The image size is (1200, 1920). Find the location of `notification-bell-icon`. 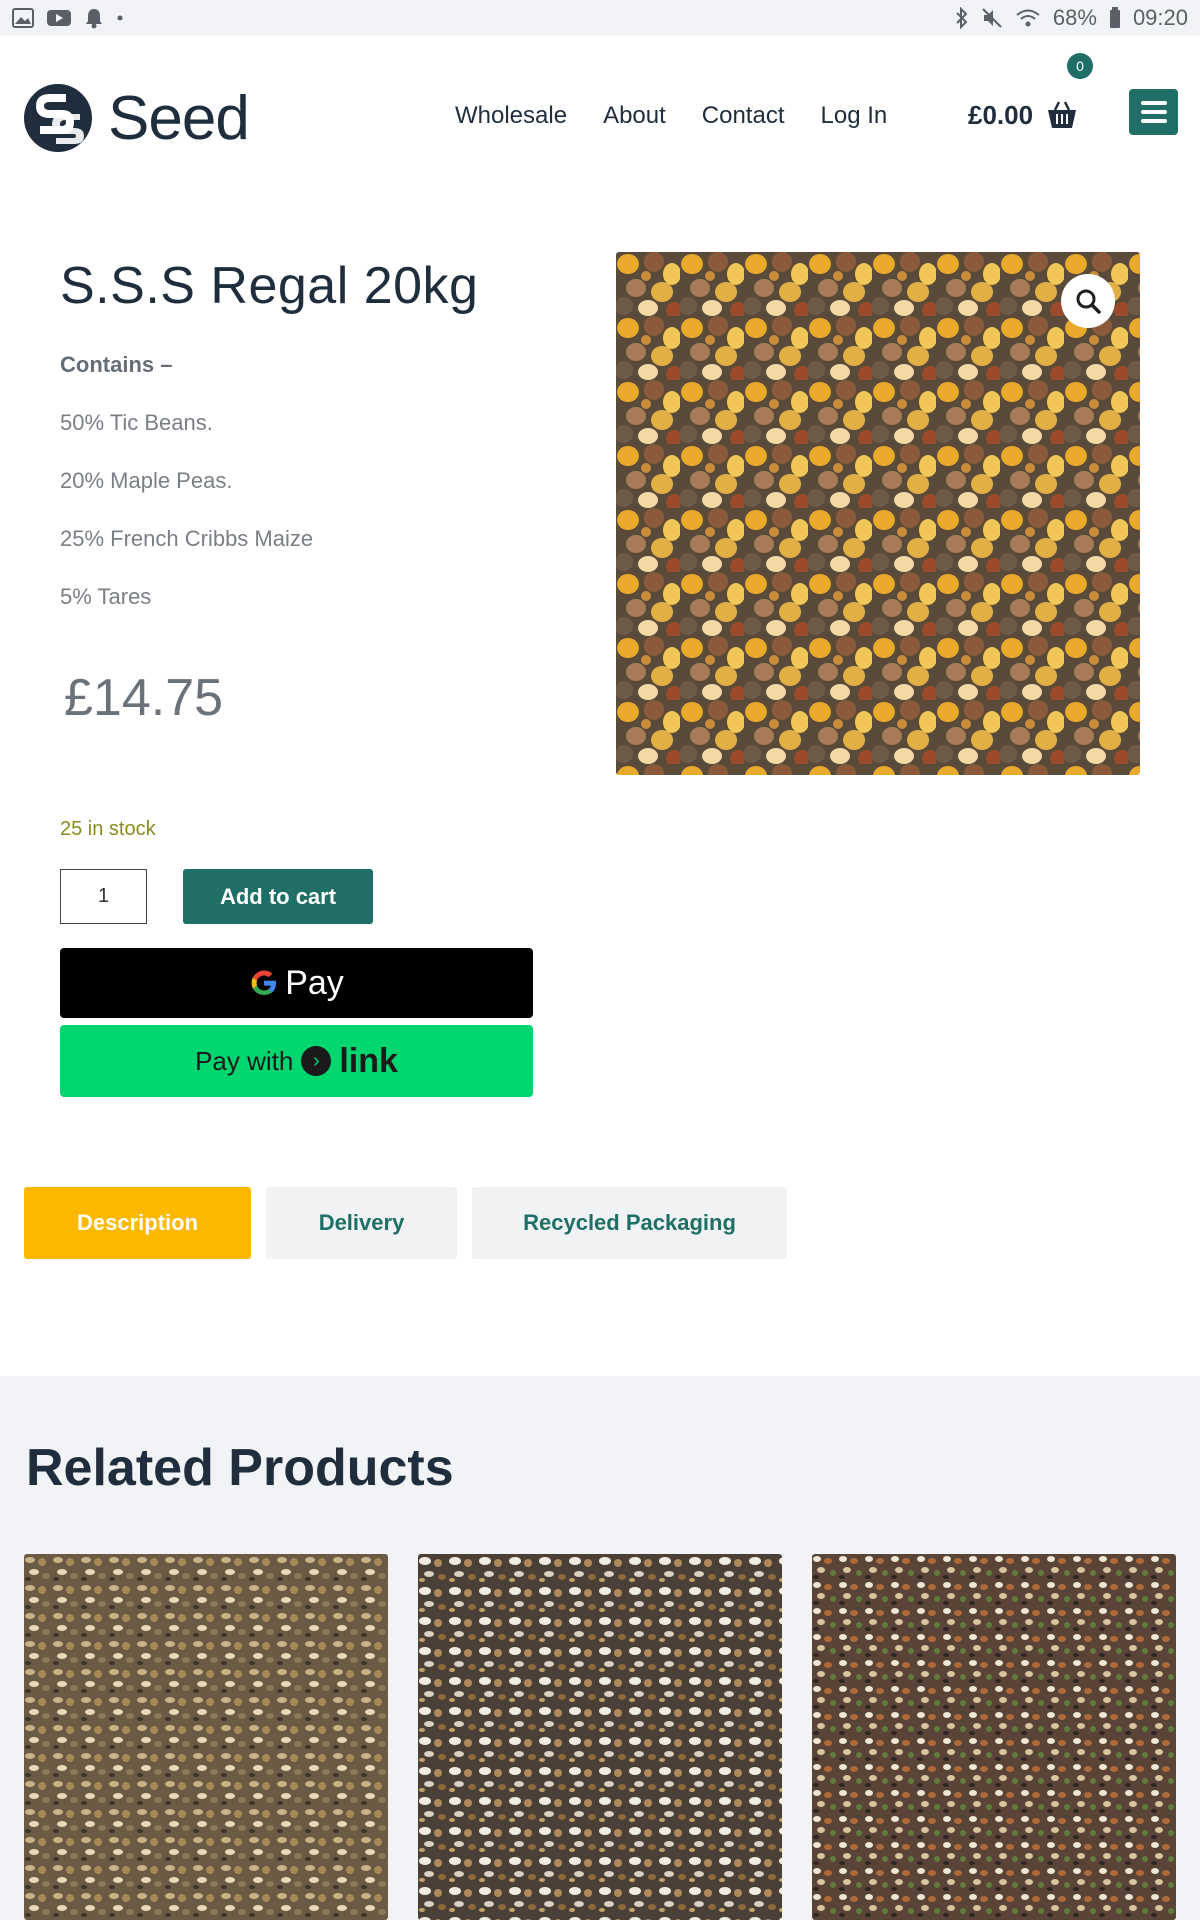

notification-bell-icon is located at coordinates (94, 18).